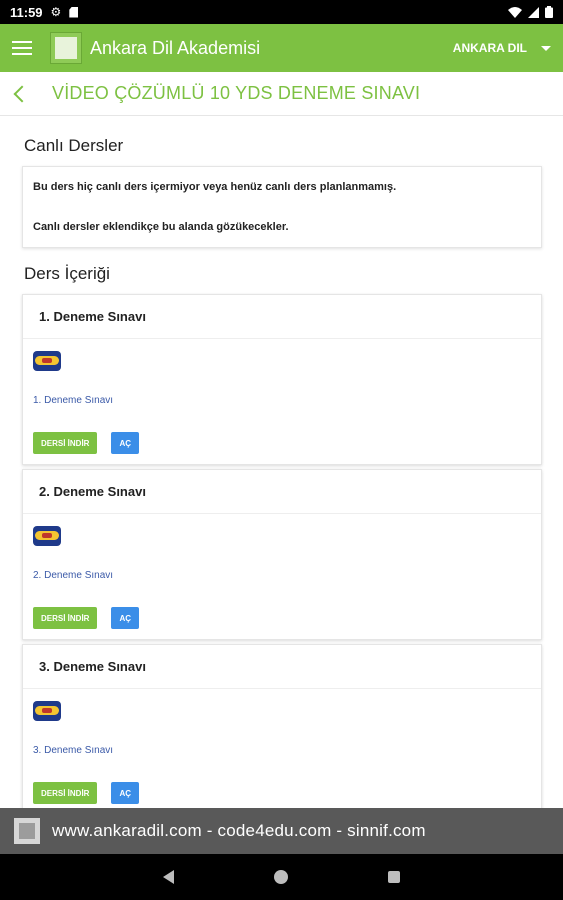  What do you see at coordinates (73, 575) in the screenshot?
I see `lesson-link: 2. Deneme Sınavı` at bounding box center [73, 575].